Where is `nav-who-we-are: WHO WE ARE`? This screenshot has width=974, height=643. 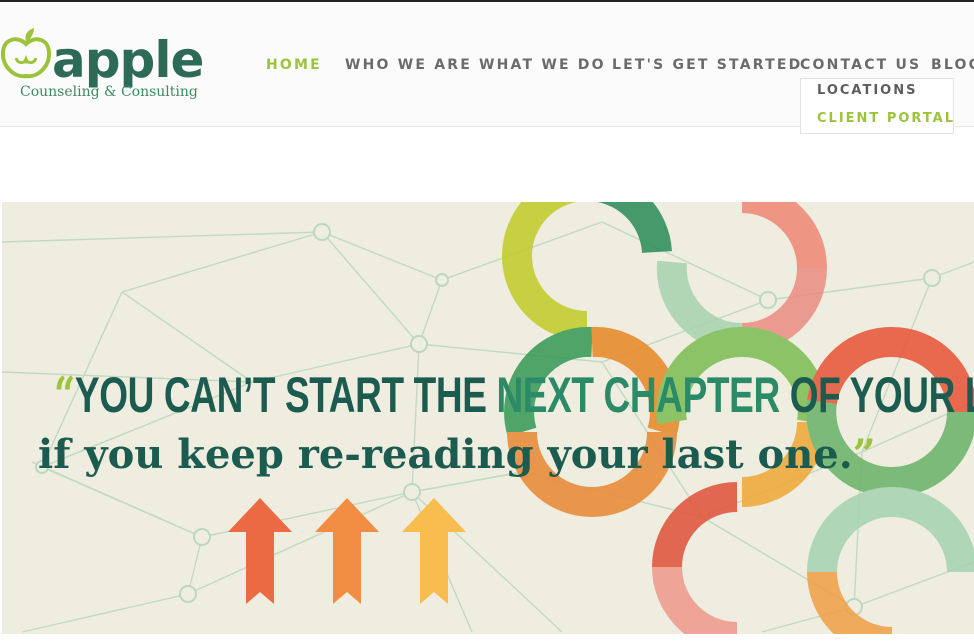
nav-who-we-are: WHO WE ARE is located at coordinates (408, 65).